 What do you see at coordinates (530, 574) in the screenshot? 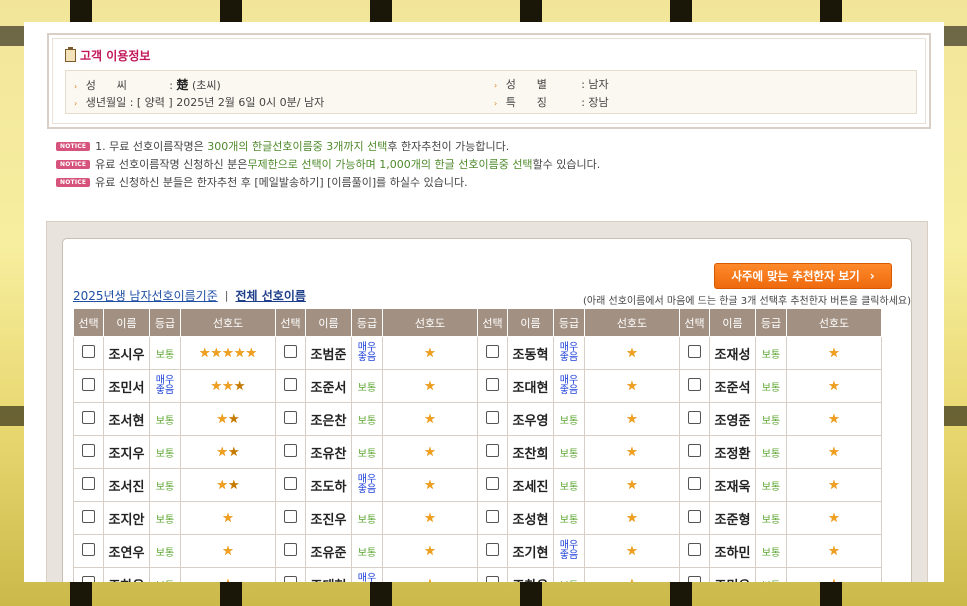
I see `name-cell: 조찬우` at bounding box center [530, 574].